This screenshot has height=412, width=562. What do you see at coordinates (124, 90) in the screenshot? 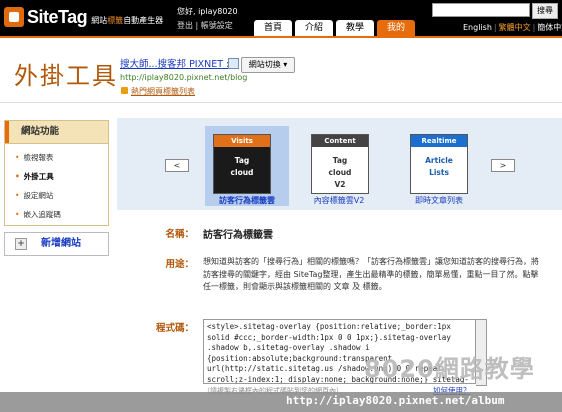
I see `tag-icon` at bounding box center [124, 90].